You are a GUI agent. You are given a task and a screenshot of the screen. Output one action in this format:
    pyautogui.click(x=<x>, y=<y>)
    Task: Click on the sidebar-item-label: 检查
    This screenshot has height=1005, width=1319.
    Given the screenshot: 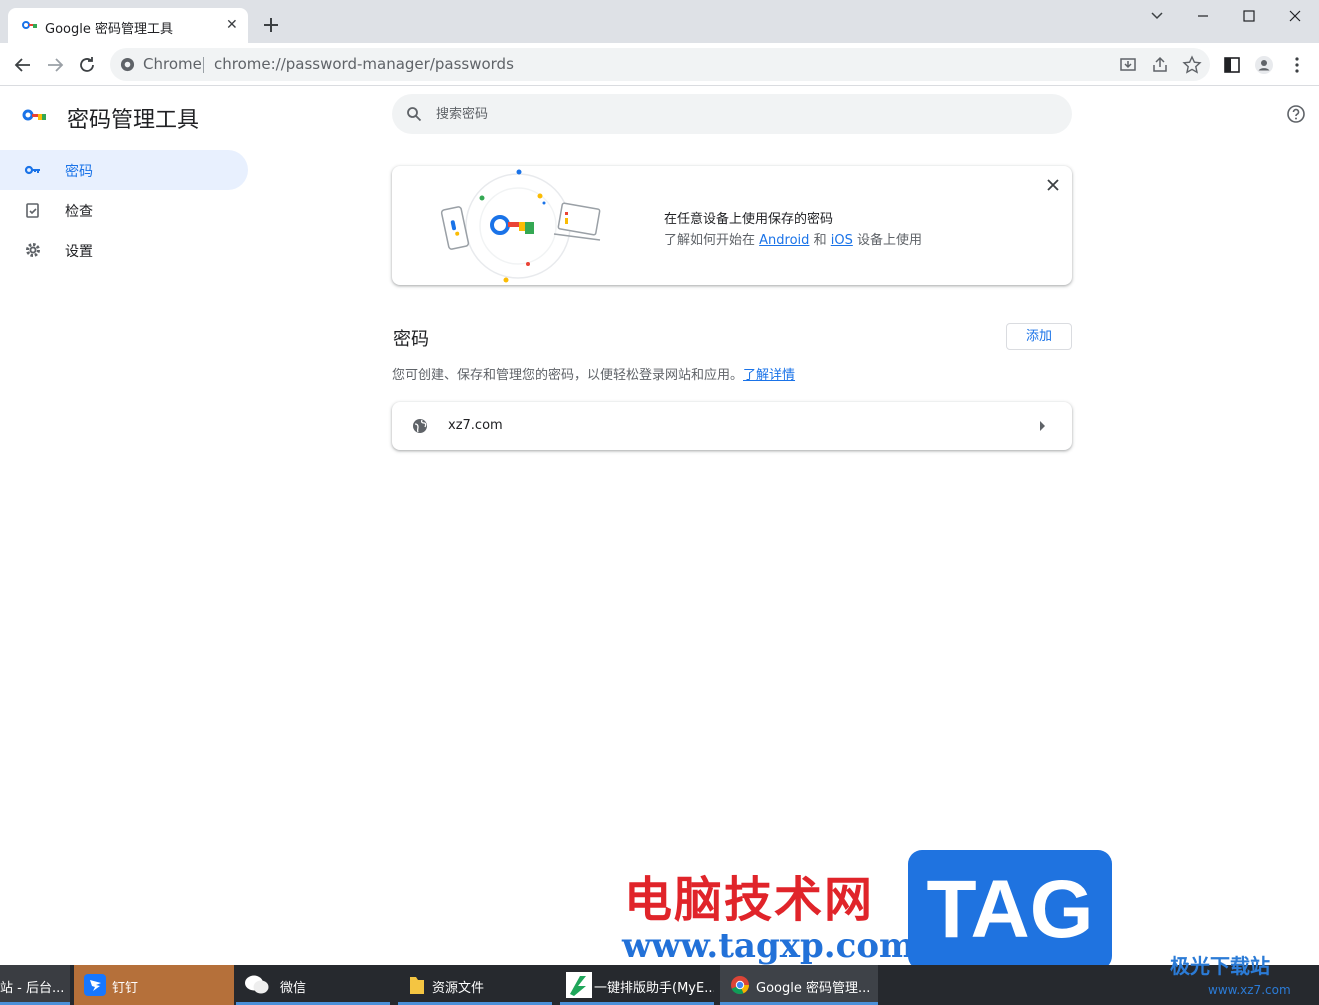 What is the action you would take?
    pyautogui.click(x=79, y=212)
    